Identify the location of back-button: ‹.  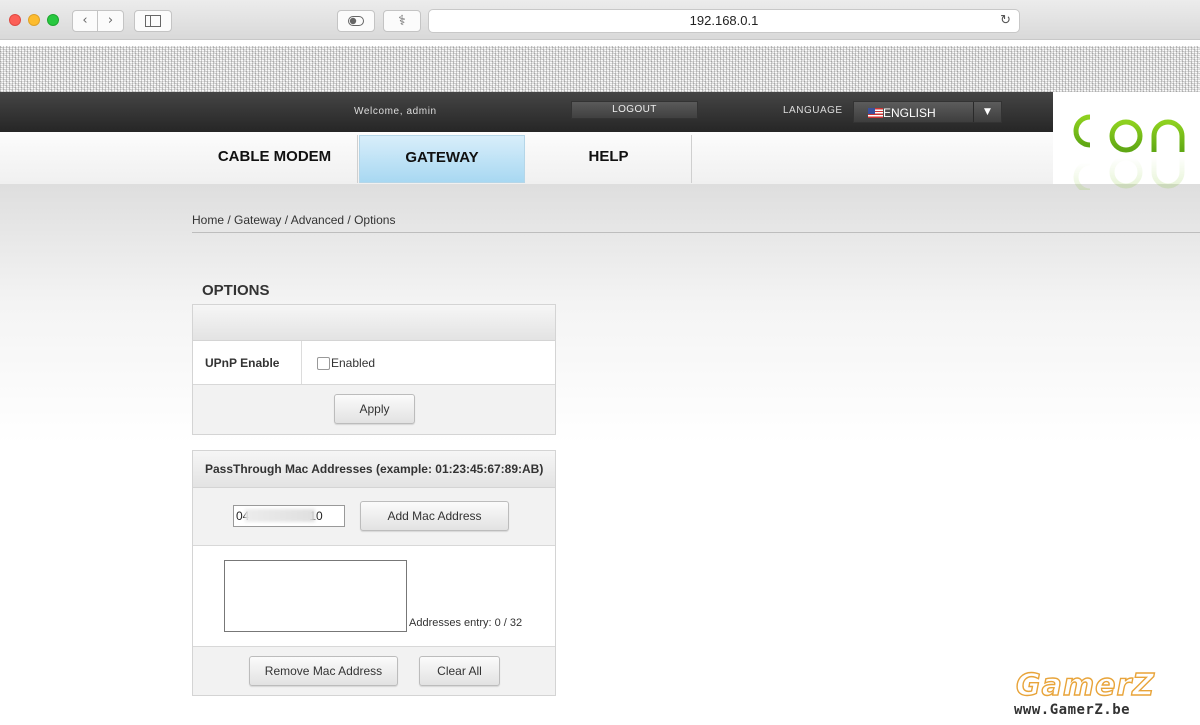
(85, 21).